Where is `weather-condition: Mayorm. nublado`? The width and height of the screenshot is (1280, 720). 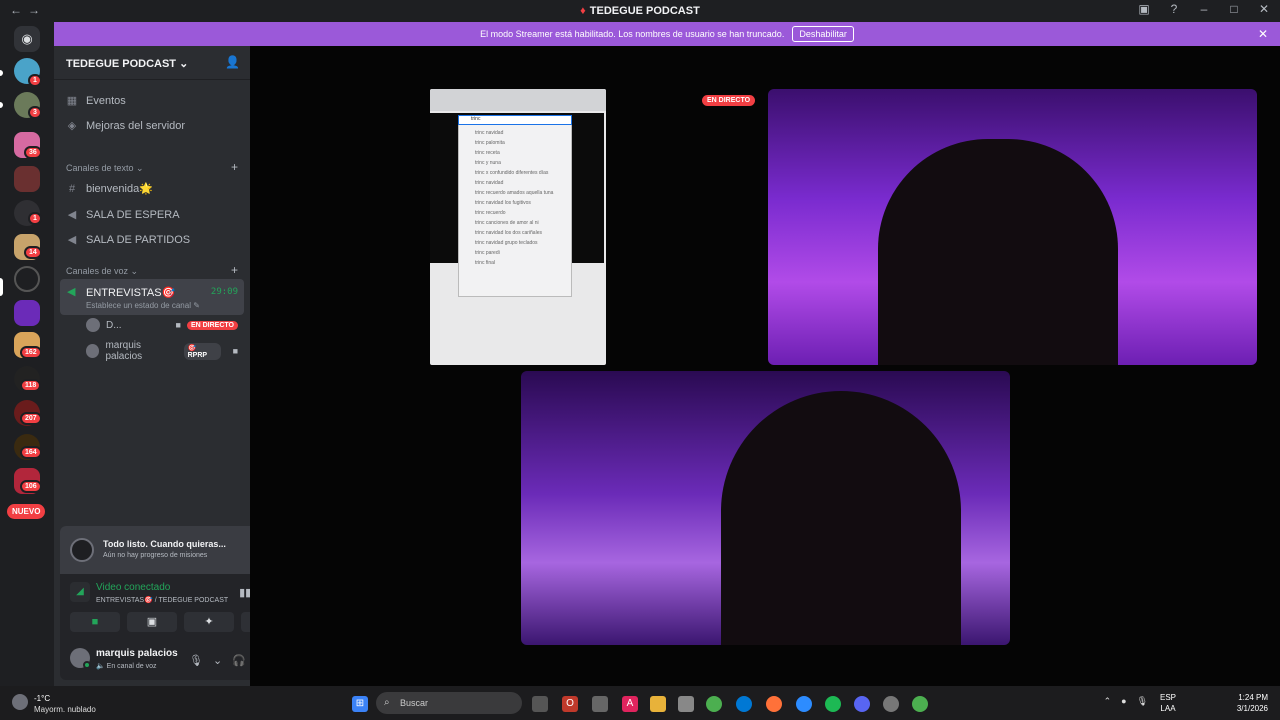 weather-condition: Mayorm. nublado is located at coordinates (65, 709).